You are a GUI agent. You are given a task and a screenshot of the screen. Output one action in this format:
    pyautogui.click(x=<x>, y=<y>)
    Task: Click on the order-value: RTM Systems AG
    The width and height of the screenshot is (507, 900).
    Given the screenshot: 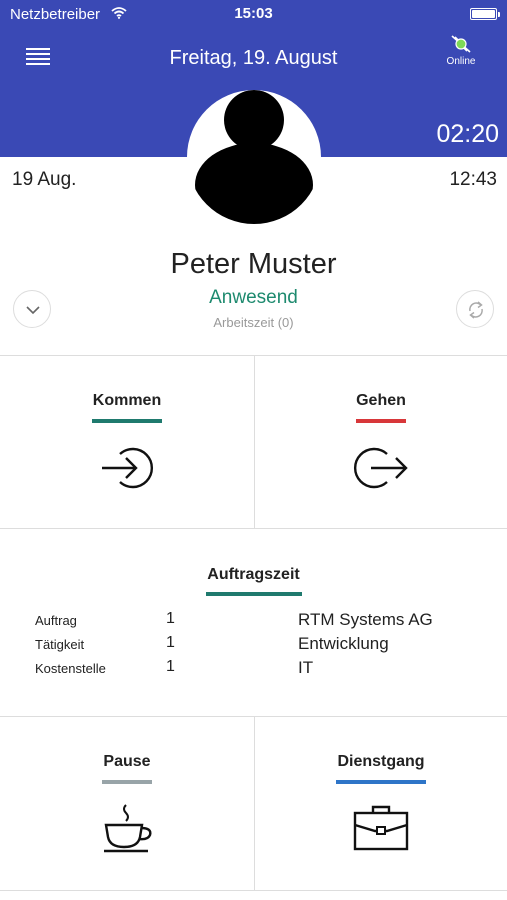 What is the action you would take?
    pyautogui.click(x=365, y=619)
    